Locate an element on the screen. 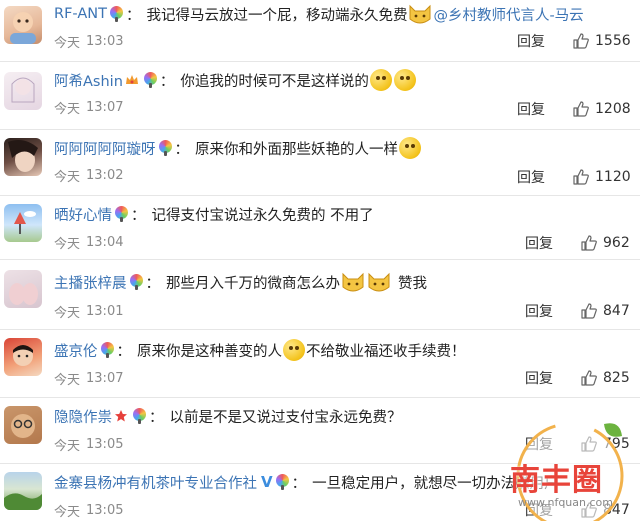  watermark: 南丰圈 www.nfquan.com is located at coordinates (569, 469).